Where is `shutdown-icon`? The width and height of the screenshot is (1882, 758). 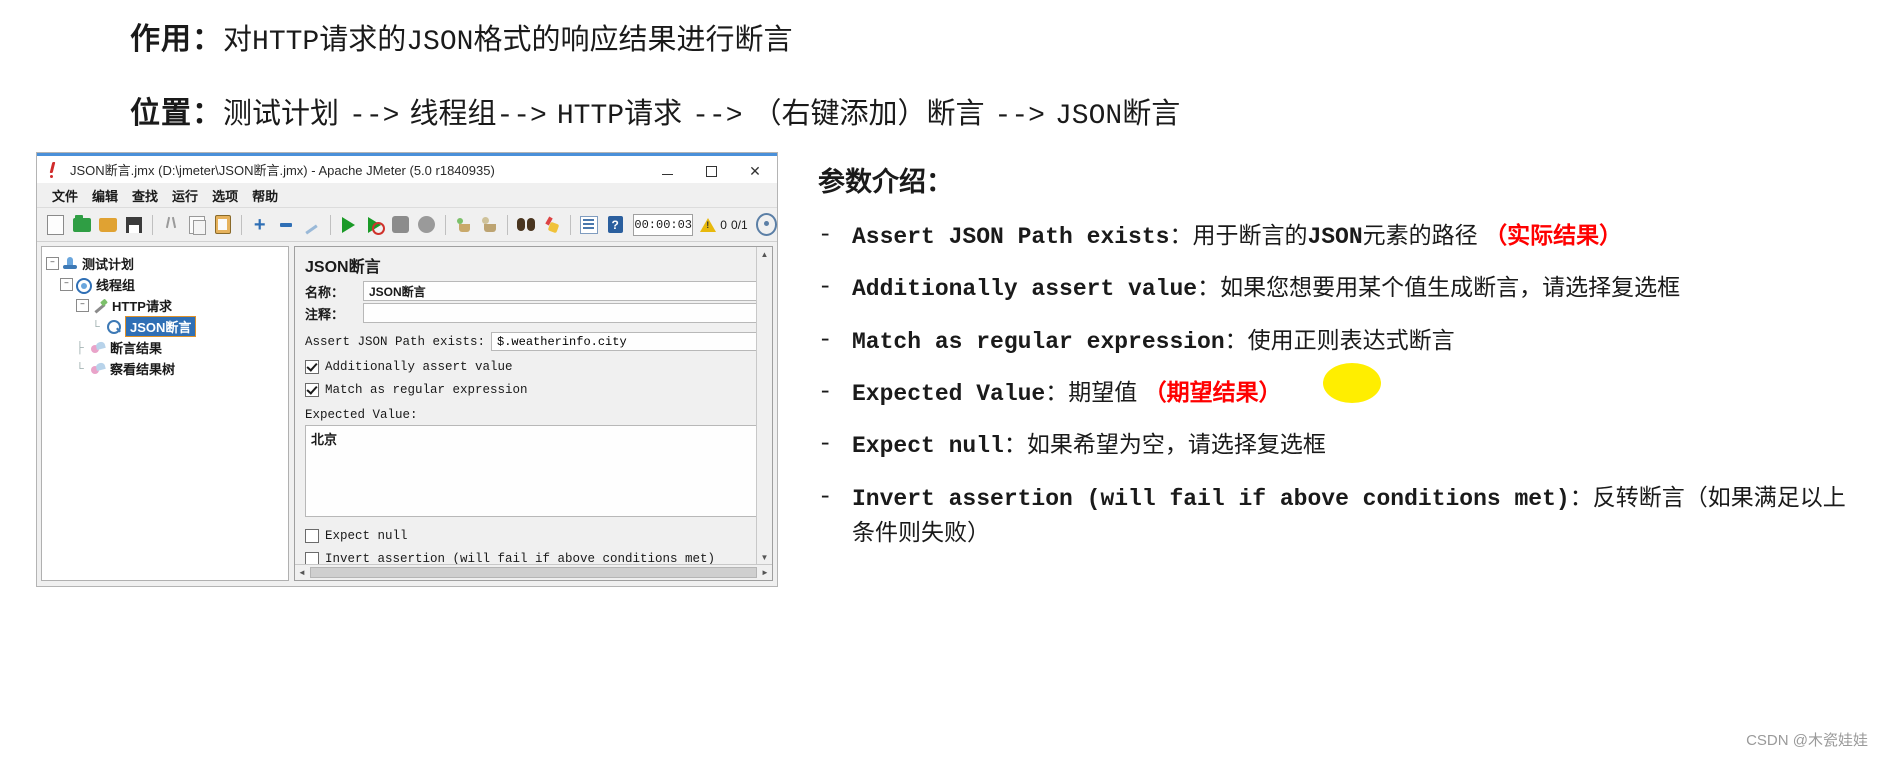
shutdown-icon is located at coordinates (427, 225).